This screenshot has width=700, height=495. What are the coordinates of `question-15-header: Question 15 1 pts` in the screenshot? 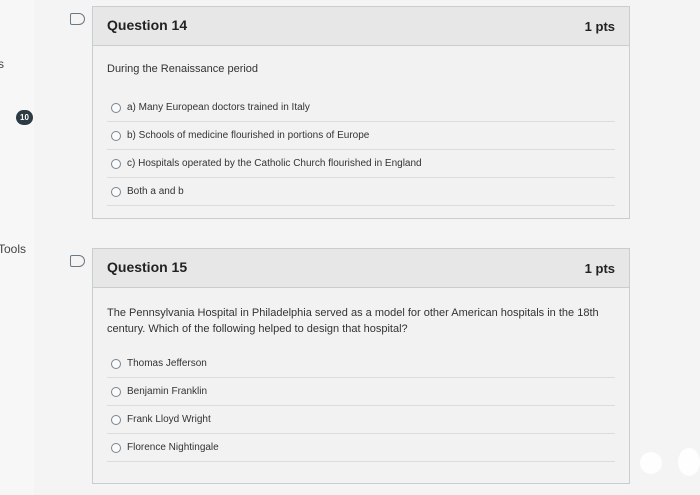 It's located at (361, 268).